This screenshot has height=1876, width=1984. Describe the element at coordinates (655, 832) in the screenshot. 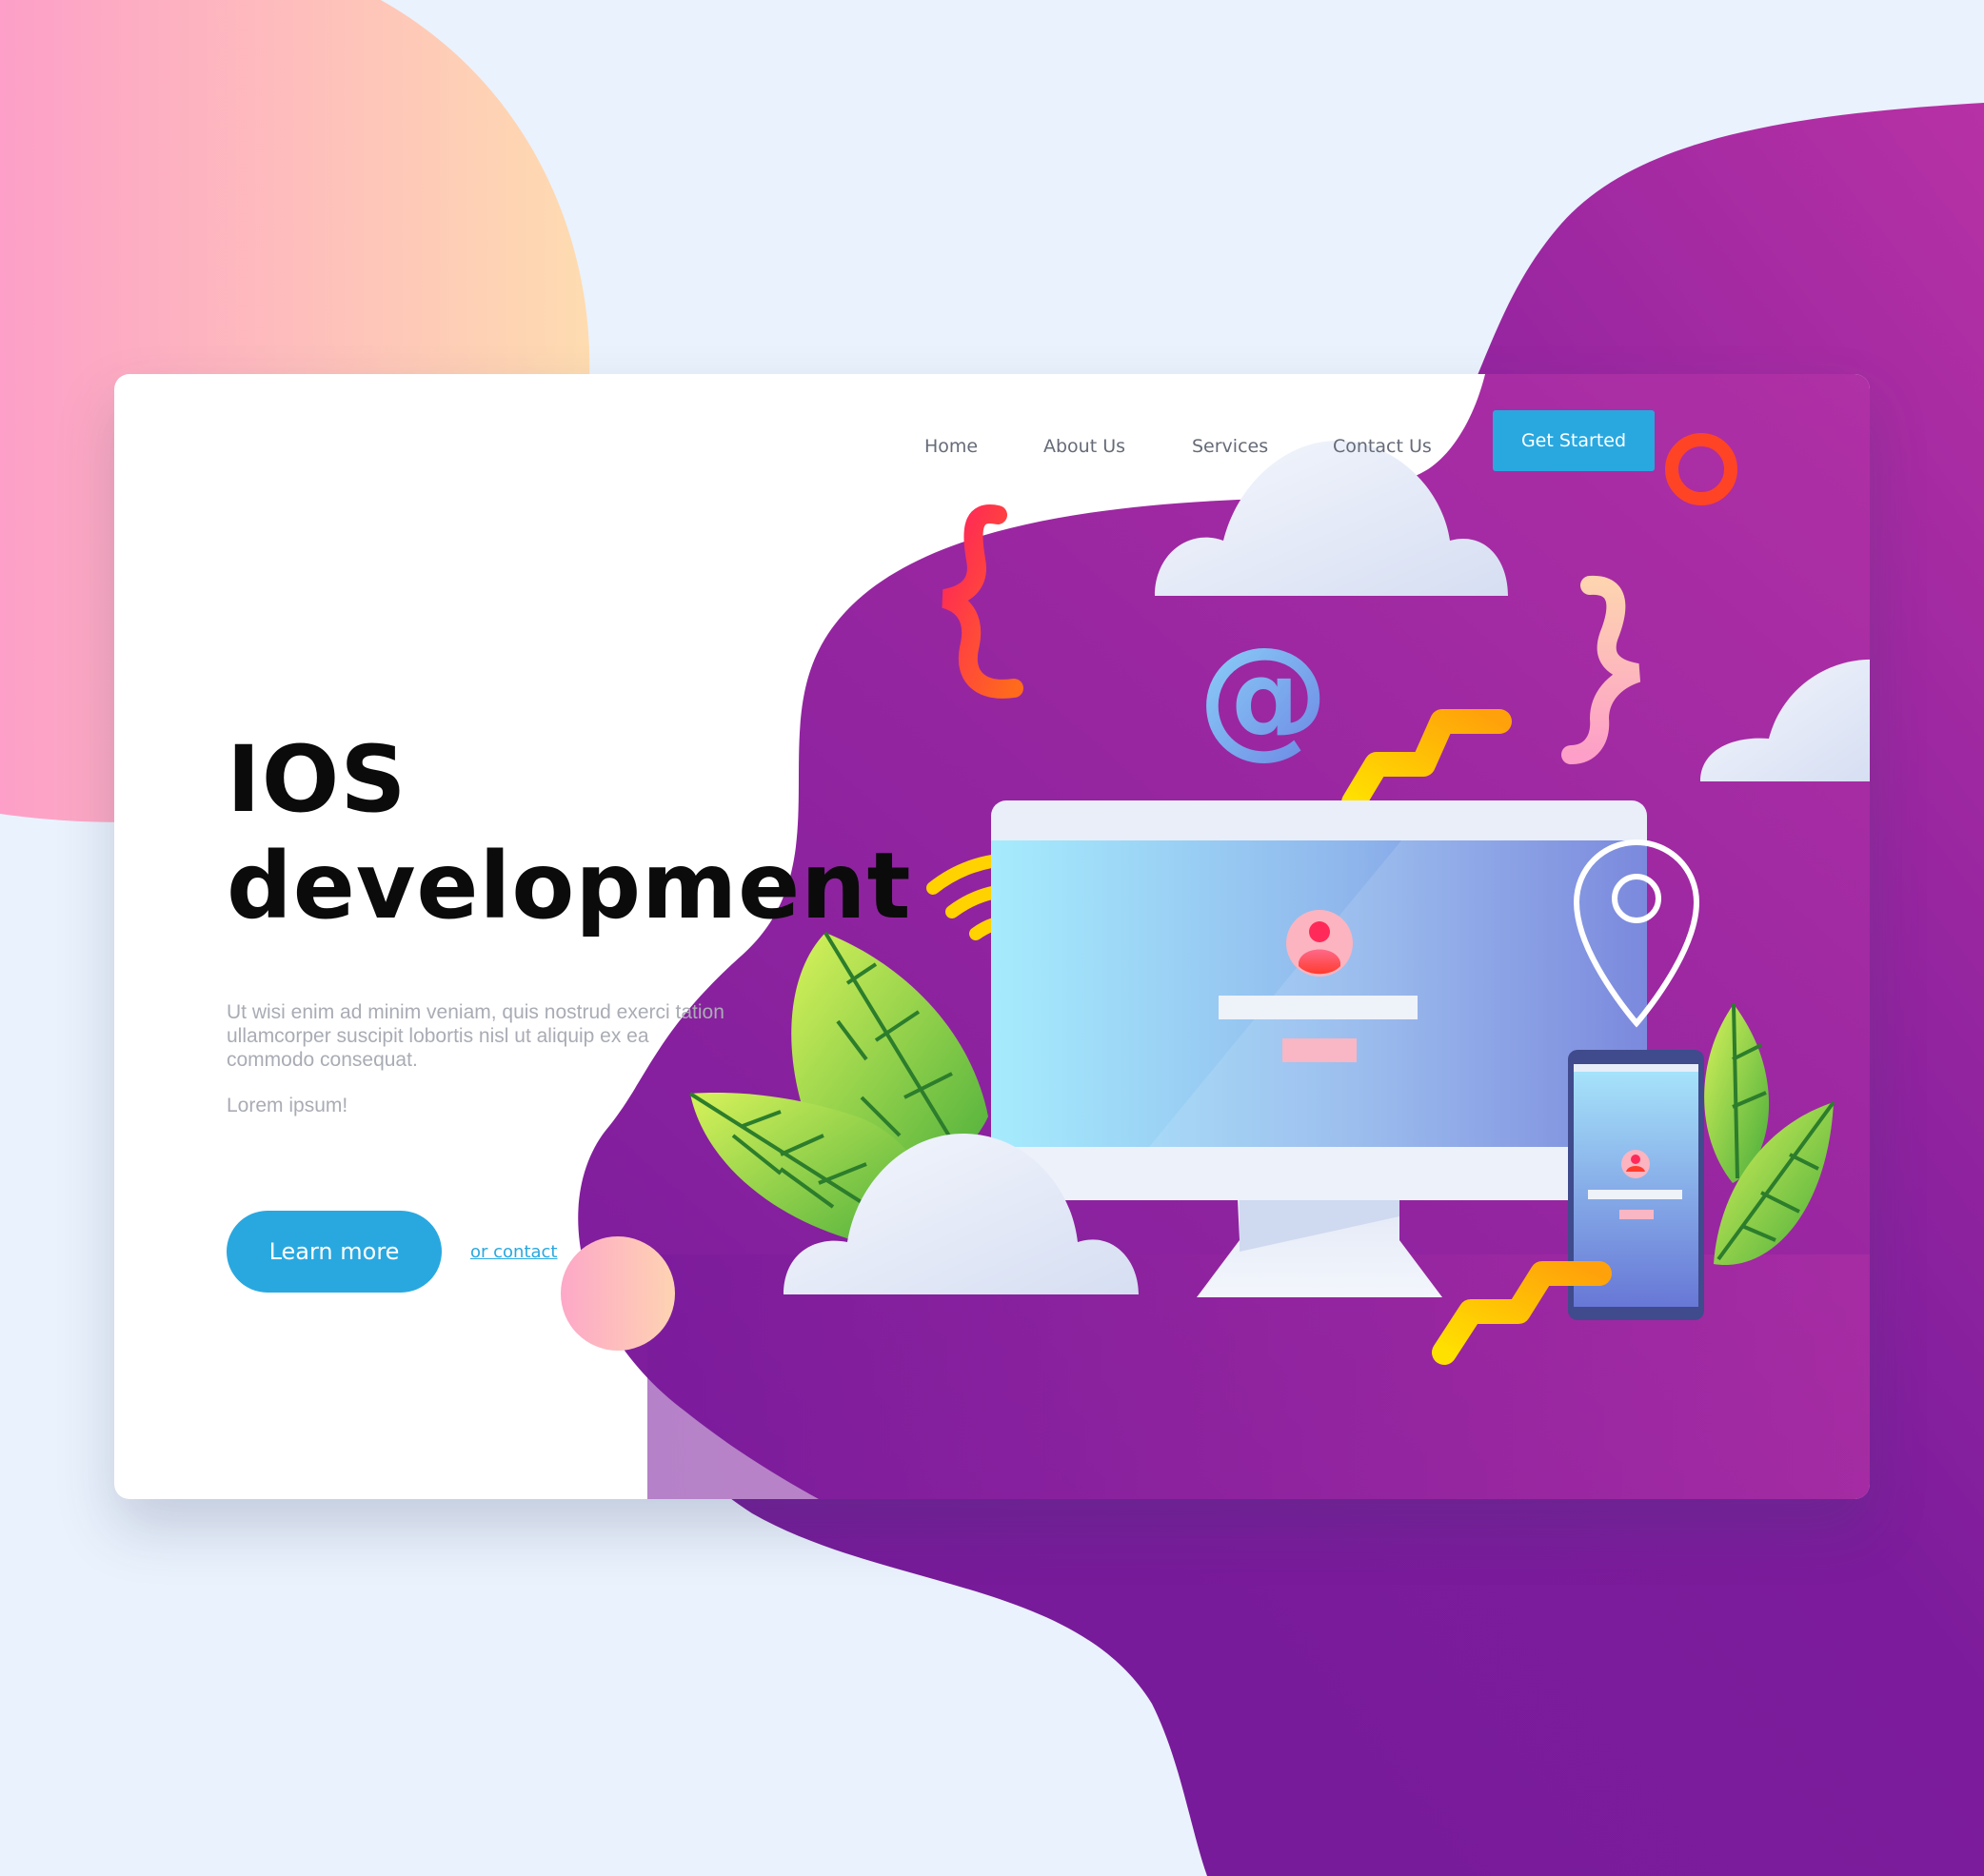

I see `hero-title: IOS development` at that location.